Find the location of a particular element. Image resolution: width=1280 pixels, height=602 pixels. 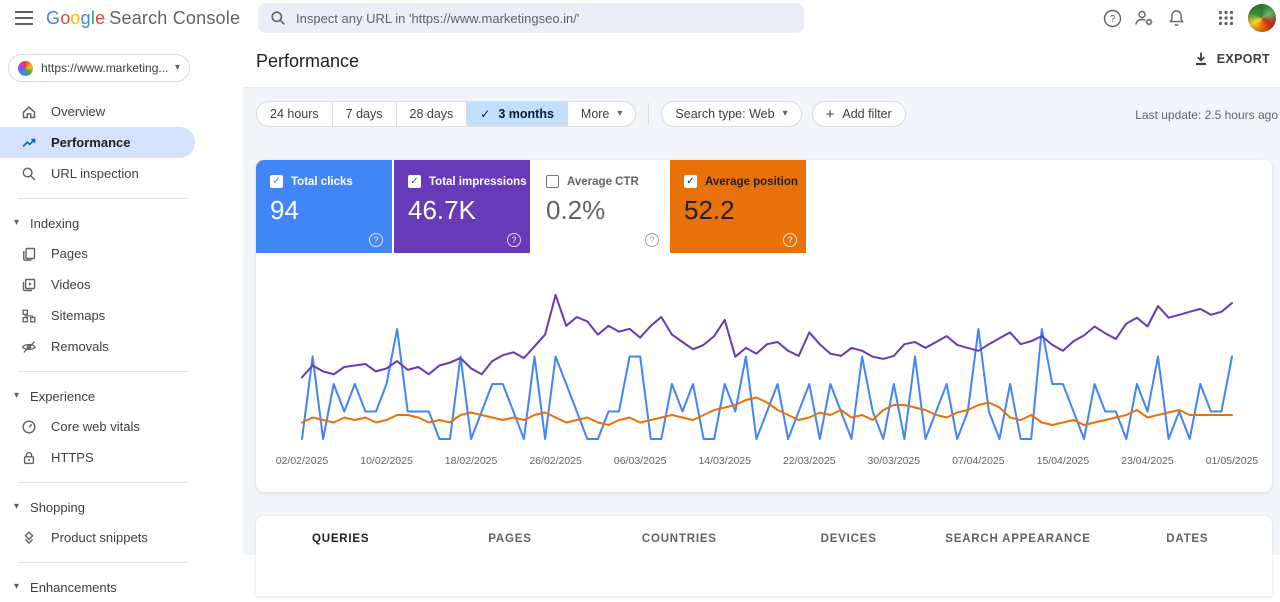

sidebar-item-sitemaps: Sitemaps is located at coordinates (121, 315).